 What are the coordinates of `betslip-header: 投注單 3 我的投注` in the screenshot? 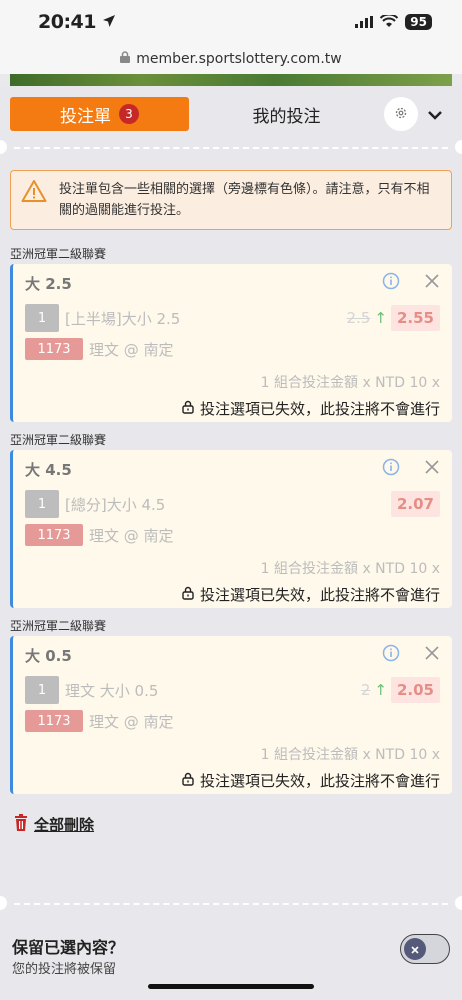 It's located at (231, 114).